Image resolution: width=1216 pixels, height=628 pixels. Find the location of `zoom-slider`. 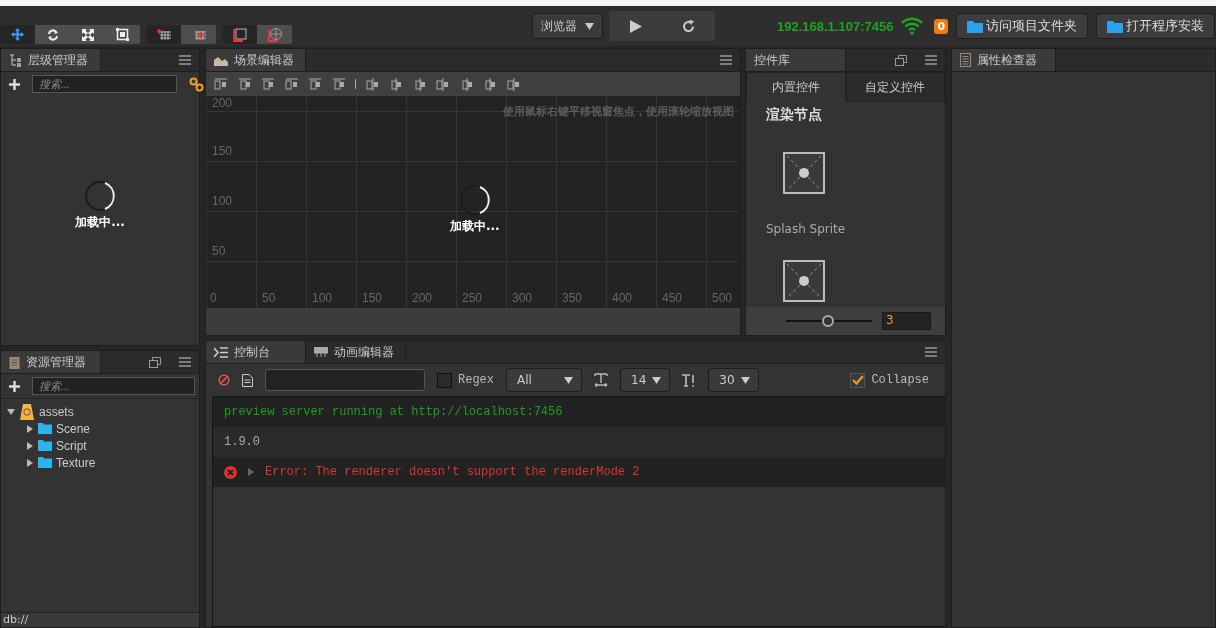

zoom-slider is located at coordinates (829, 321).